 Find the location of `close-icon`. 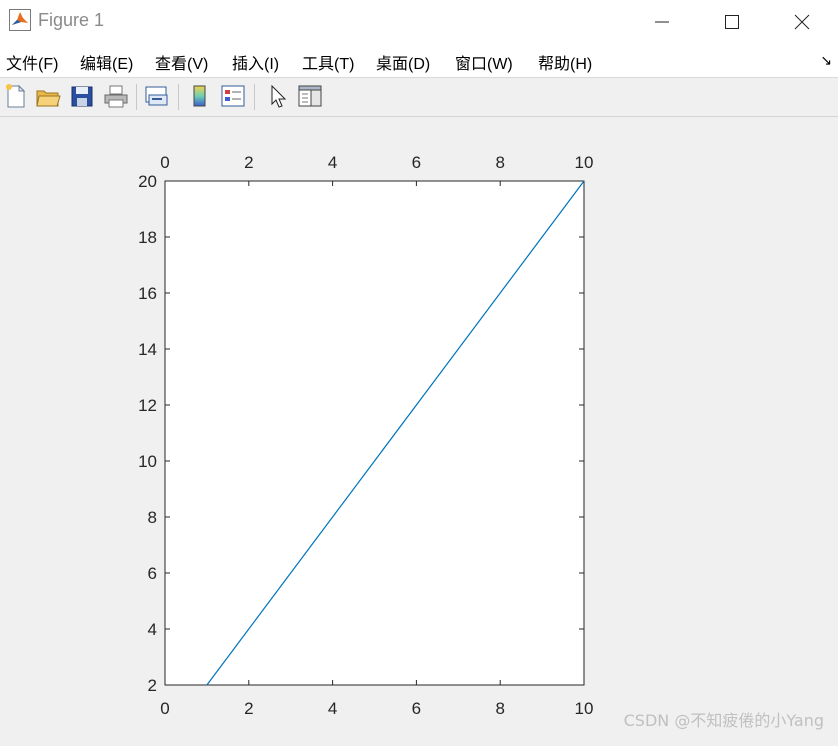

close-icon is located at coordinates (802, 22).